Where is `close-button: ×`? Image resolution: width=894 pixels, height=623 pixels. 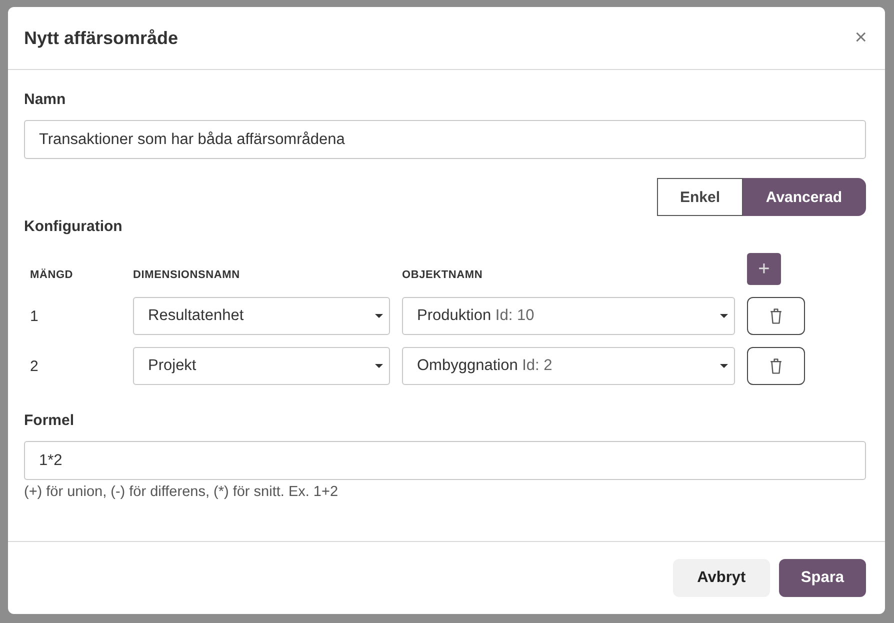
close-button: × is located at coordinates (860, 38).